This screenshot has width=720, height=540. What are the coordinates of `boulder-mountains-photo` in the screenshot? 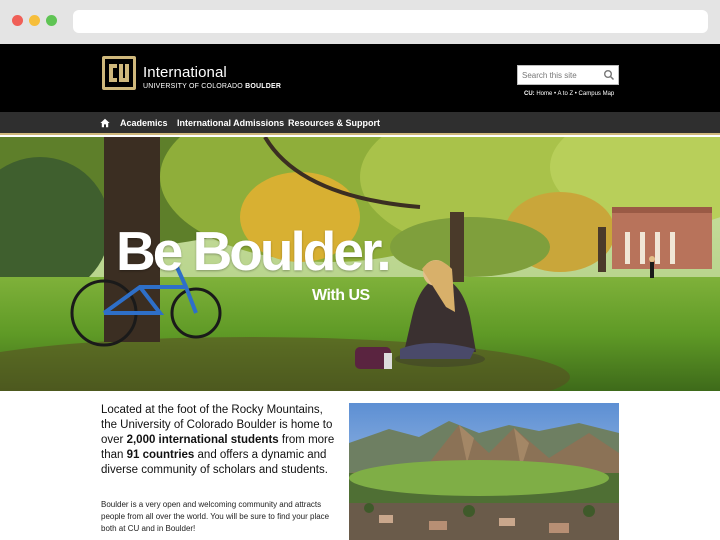 It's located at (484, 471).